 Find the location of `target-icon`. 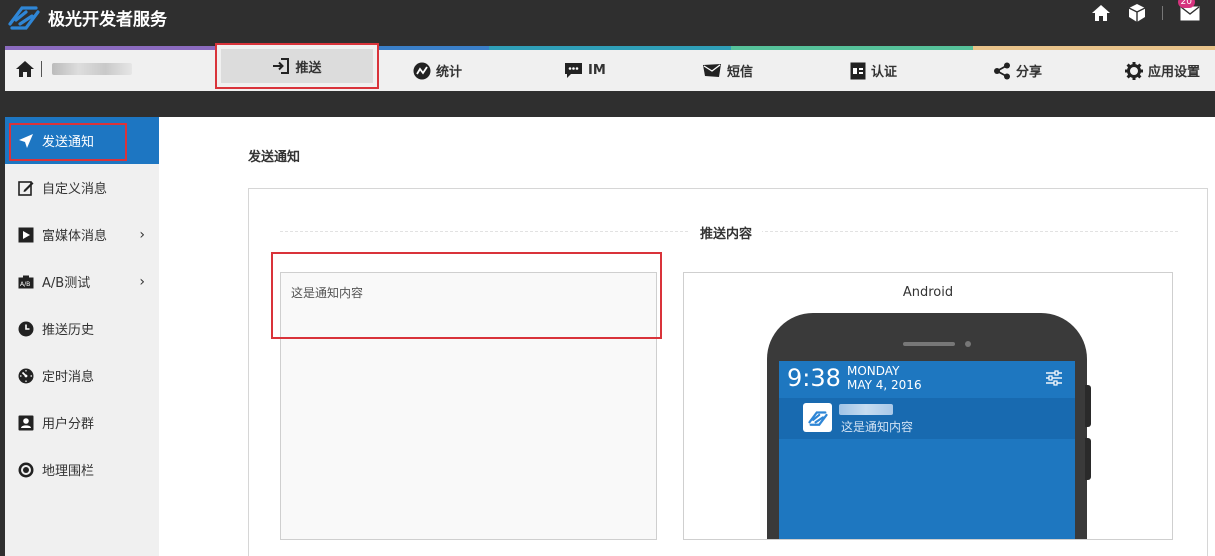

target-icon is located at coordinates (26, 469).